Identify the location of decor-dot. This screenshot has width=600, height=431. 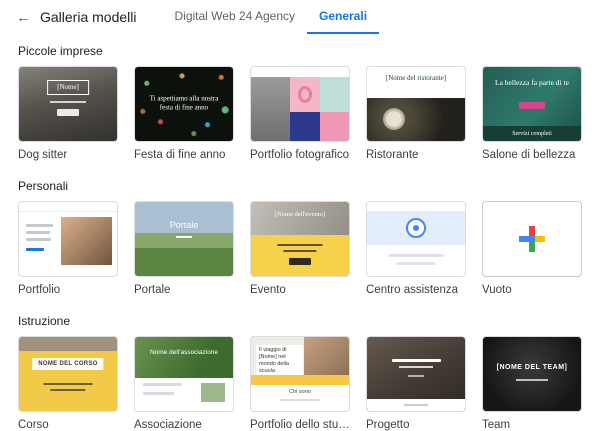
(416, 228).